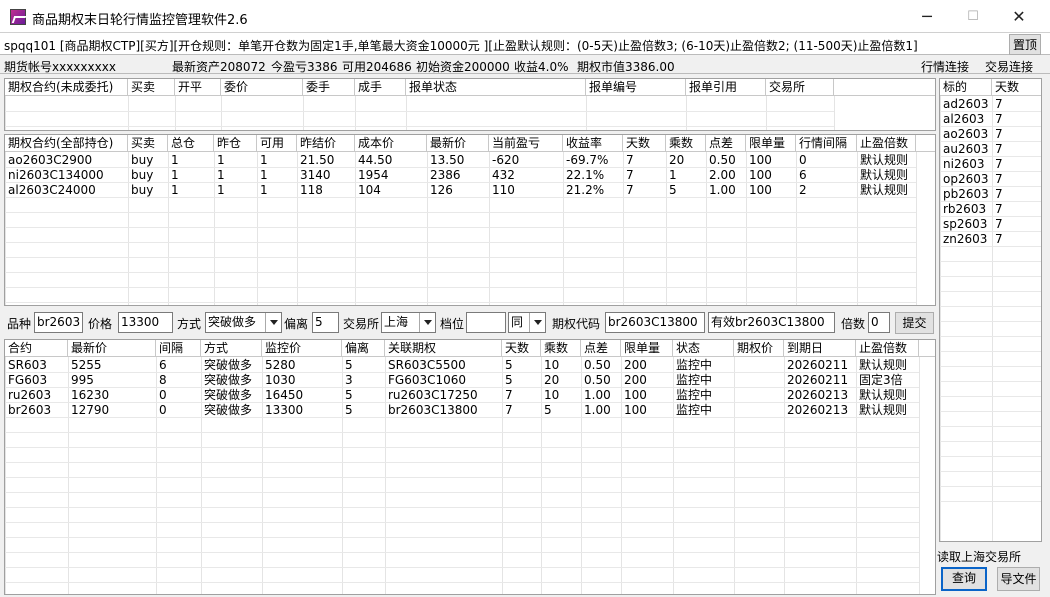  What do you see at coordinates (58, 322) in the screenshot?
I see `variety-input: br2603` at bounding box center [58, 322].